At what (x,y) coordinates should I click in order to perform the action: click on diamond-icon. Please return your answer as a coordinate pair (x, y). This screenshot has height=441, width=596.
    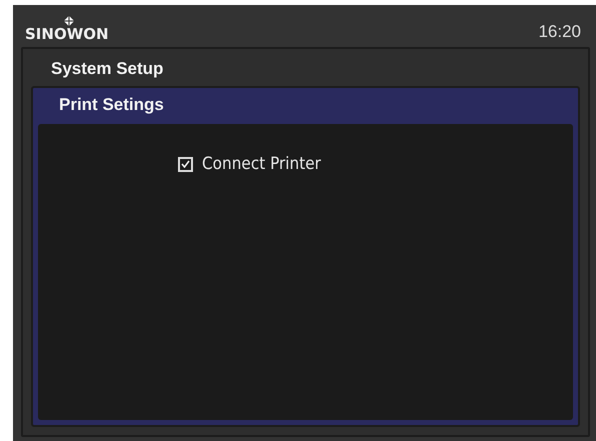
    Looking at the image, I should click on (69, 21).